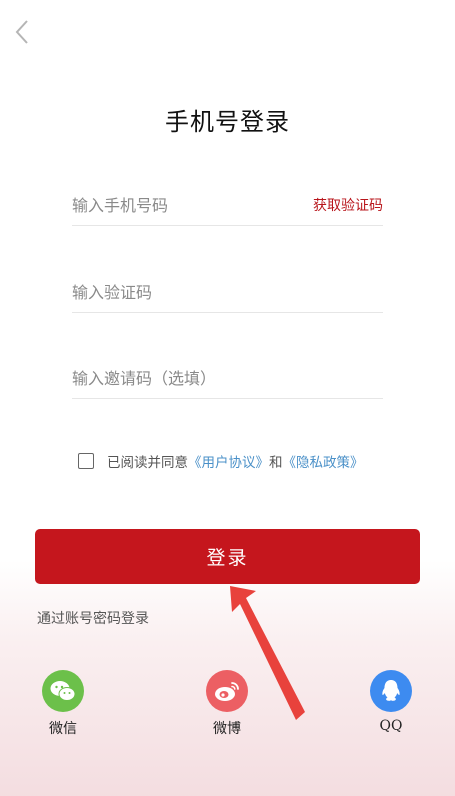 The width and height of the screenshot is (455, 796). What do you see at coordinates (63, 729) in the screenshot?
I see `wechat-label: 微信` at bounding box center [63, 729].